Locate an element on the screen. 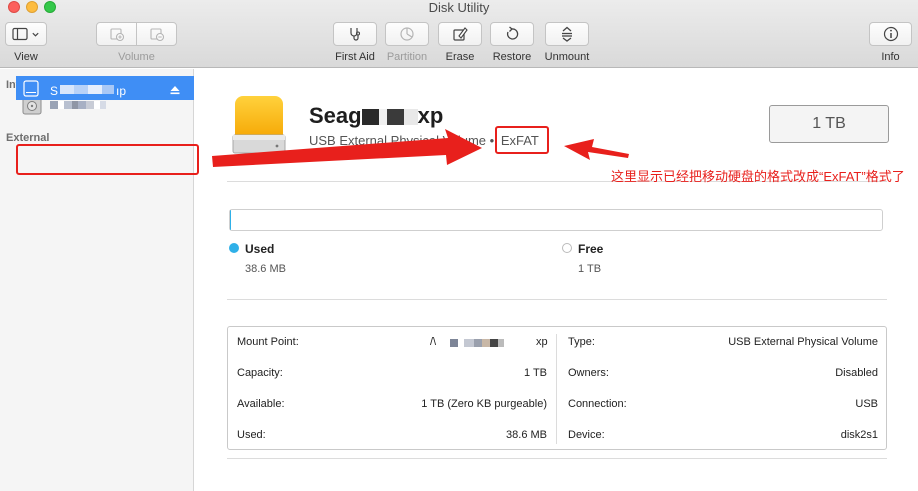 This screenshot has width=918, height=491. drive-name-redacted is located at coordinates (389, 117).